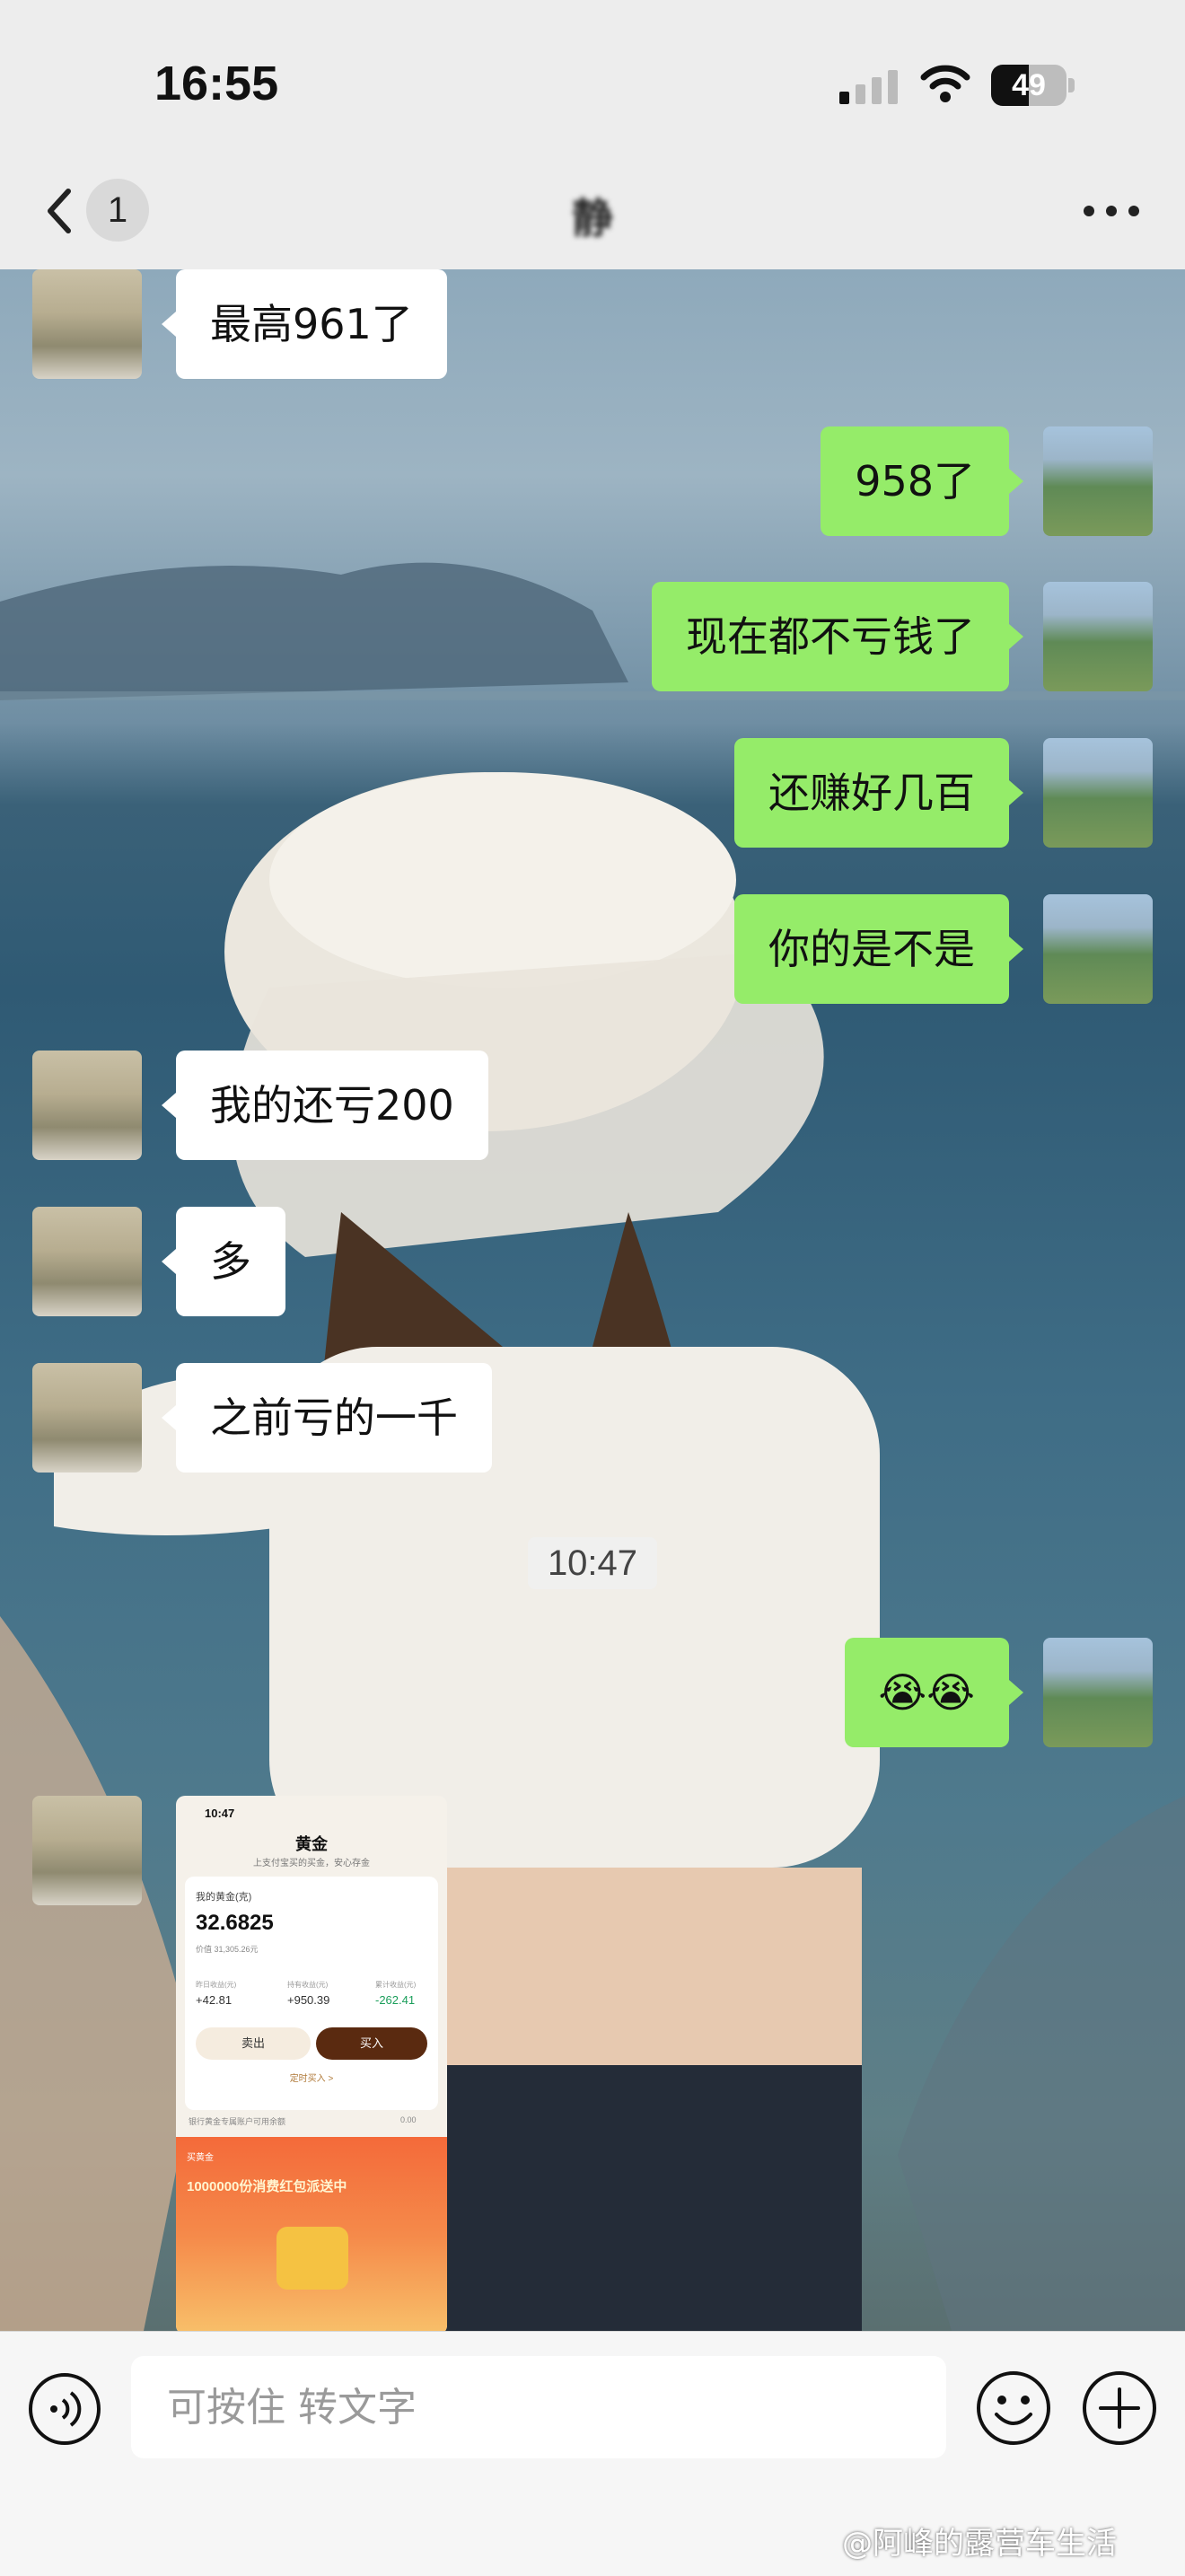 Image resolution: width=1185 pixels, height=2576 pixels. Describe the element at coordinates (311, 1844) in the screenshot. I see `shot-title: 黄金` at that location.